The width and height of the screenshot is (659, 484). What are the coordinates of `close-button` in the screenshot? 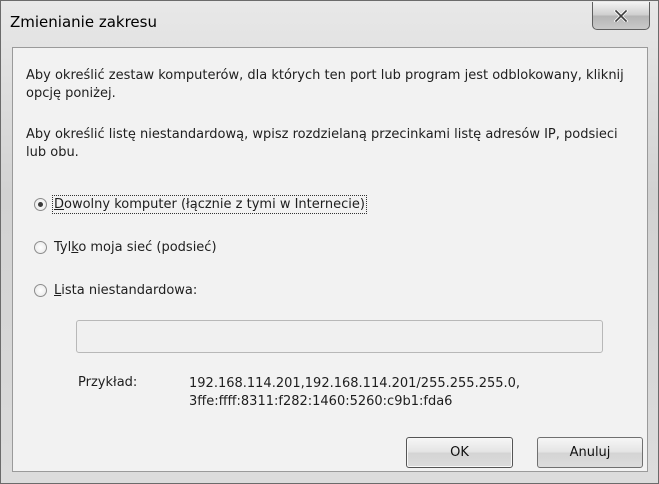 It's located at (621, 16).